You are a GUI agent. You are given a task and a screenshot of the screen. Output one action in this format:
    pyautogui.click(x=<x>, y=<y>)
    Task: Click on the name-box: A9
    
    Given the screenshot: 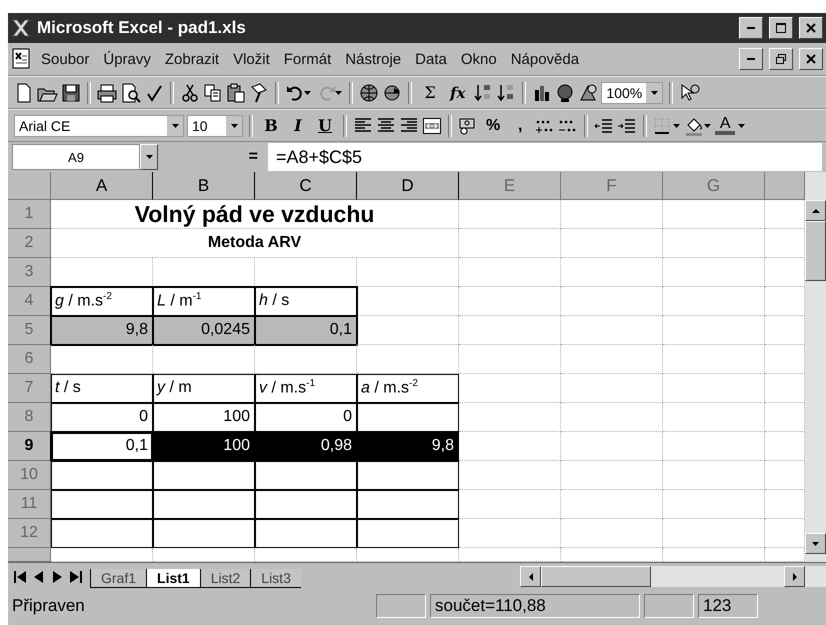 What is the action you would take?
    pyautogui.click(x=76, y=157)
    